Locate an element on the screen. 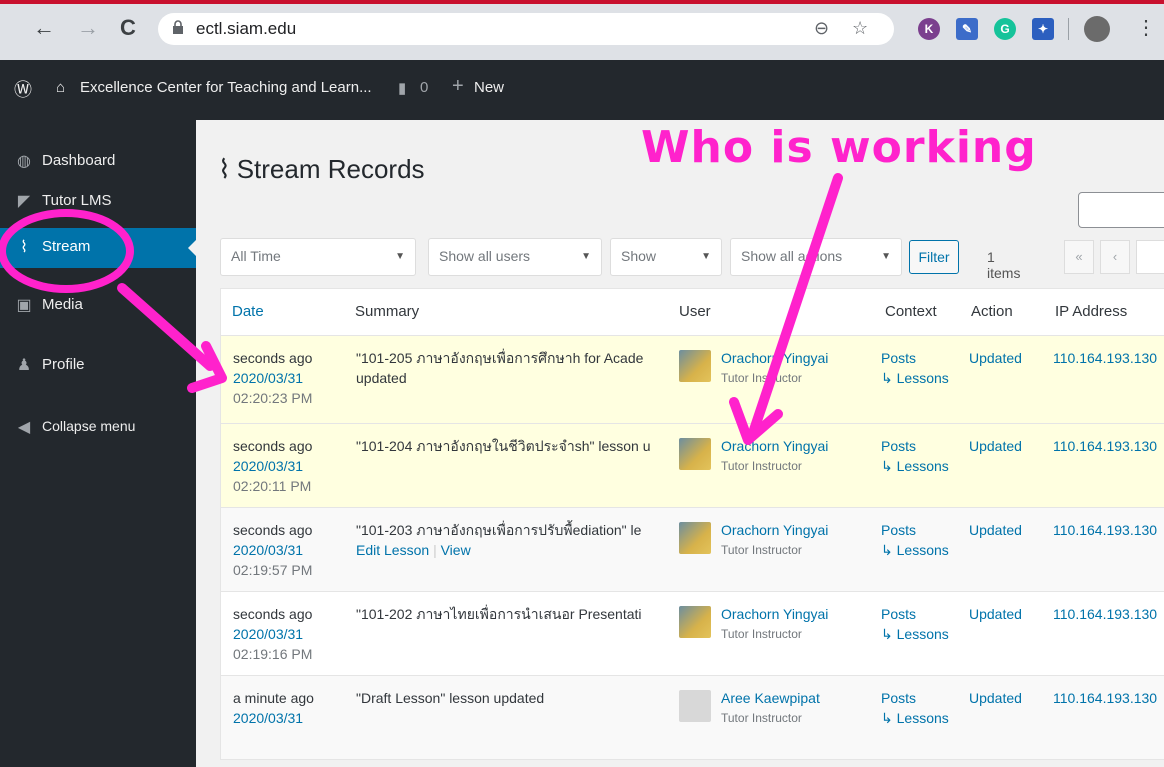  time-filter-select: All Time ▼ is located at coordinates (318, 257).